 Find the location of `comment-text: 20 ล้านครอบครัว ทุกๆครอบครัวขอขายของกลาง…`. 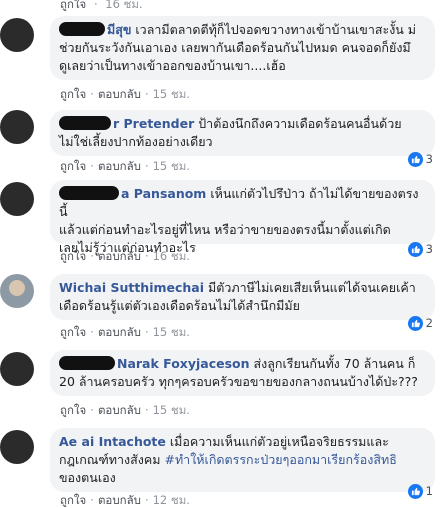

comment-text: 20 ล้านครอบครัว ทุกๆครอบครัวขอขายของกลาง… is located at coordinates (238, 381).